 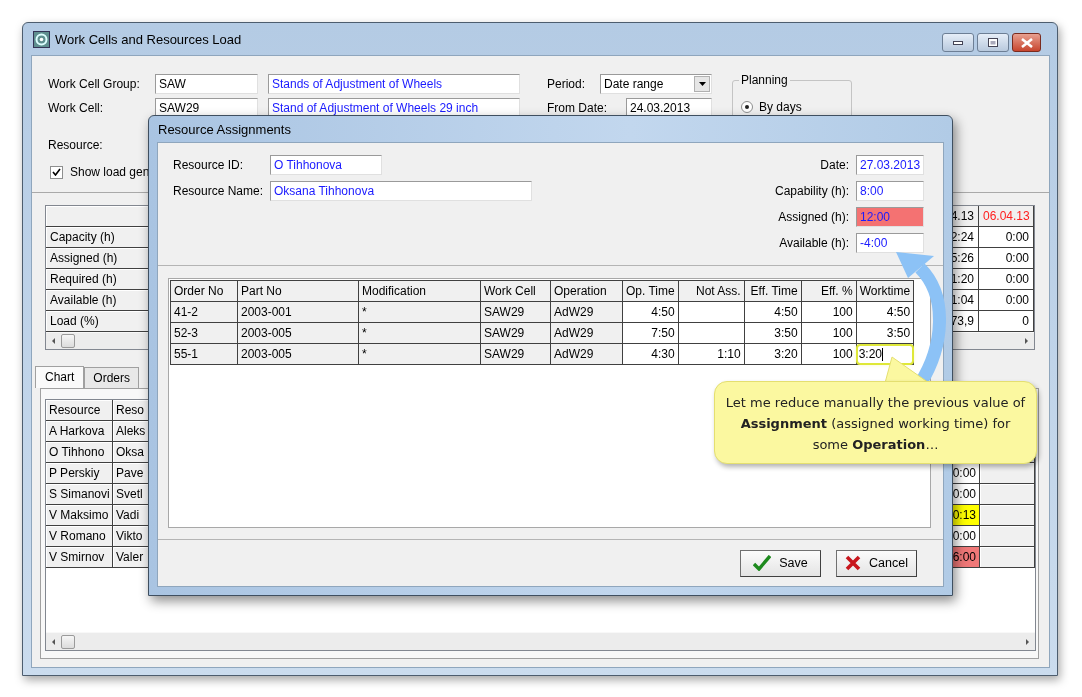 I want to click on radio-label: By days, so click(x=780, y=107).